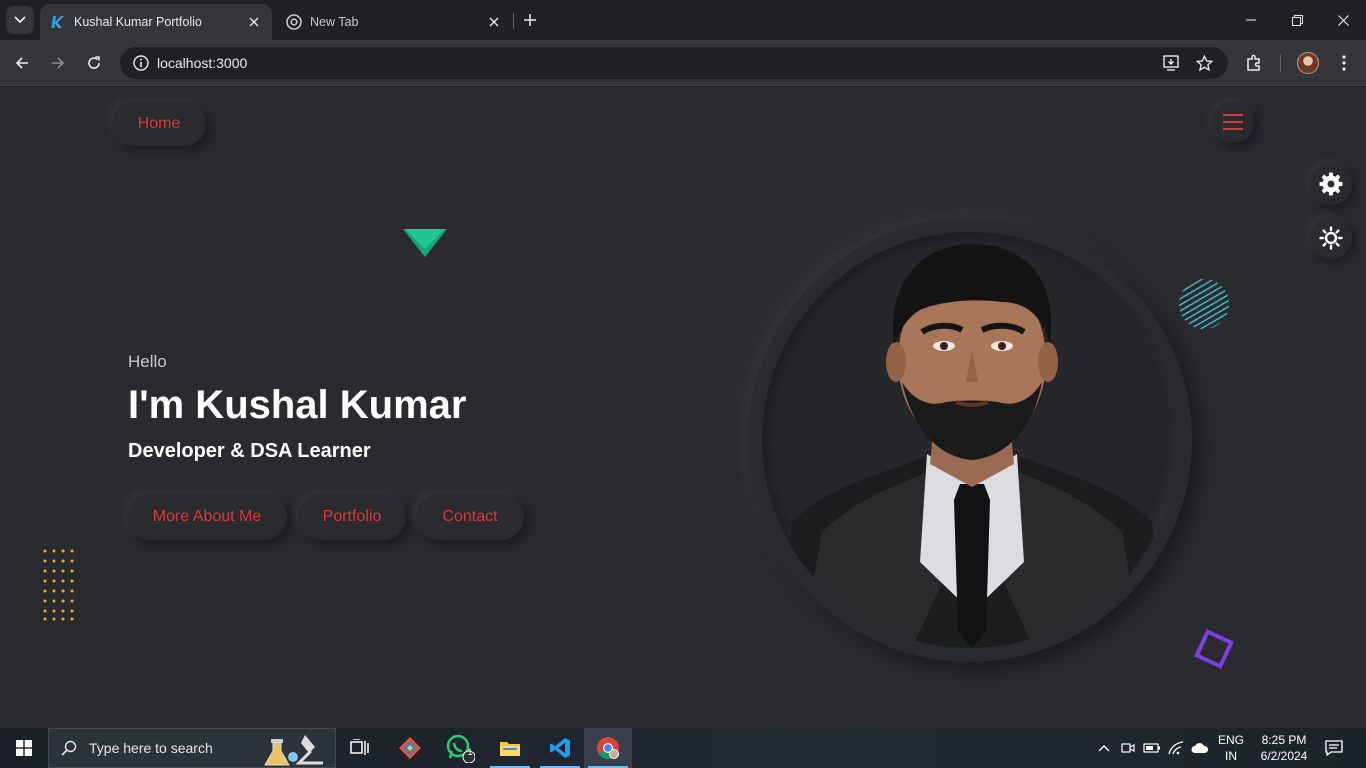 Image resolution: width=1366 pixels, height=768 pixels. What do you see at coordinates (1280, 63) in the screenshot?
I see `toolbar-separator` at bounding box center [1280, 63].